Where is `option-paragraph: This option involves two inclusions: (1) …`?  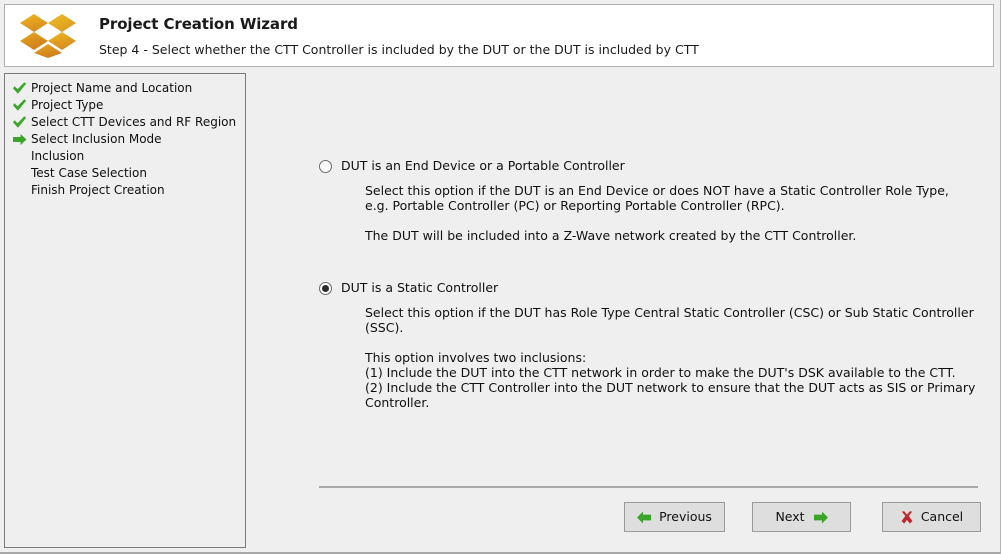
option-paragraph: This option involves two inclusions: (1) … is located at coordinates (670, 380).